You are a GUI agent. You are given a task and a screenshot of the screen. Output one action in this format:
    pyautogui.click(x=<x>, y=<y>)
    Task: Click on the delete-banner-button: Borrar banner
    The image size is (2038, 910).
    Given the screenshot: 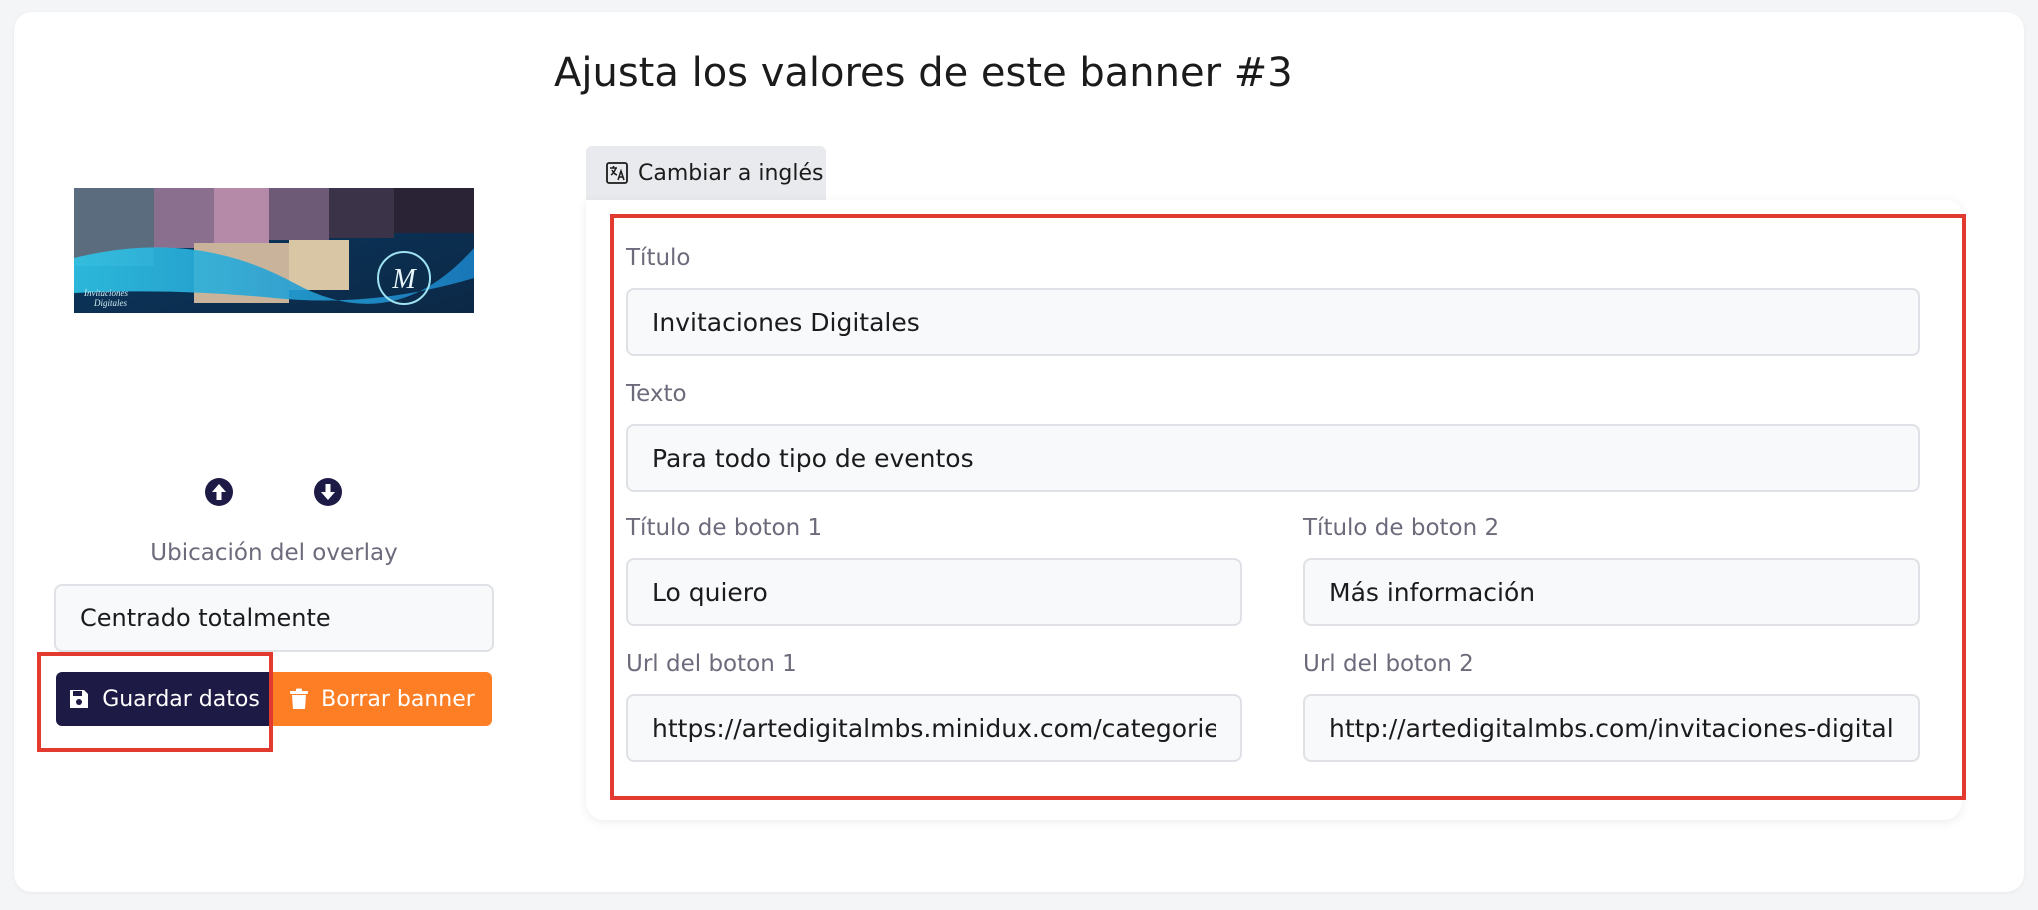 What is the action you would take?
    pyautogui.click(x=382, y=699)
    